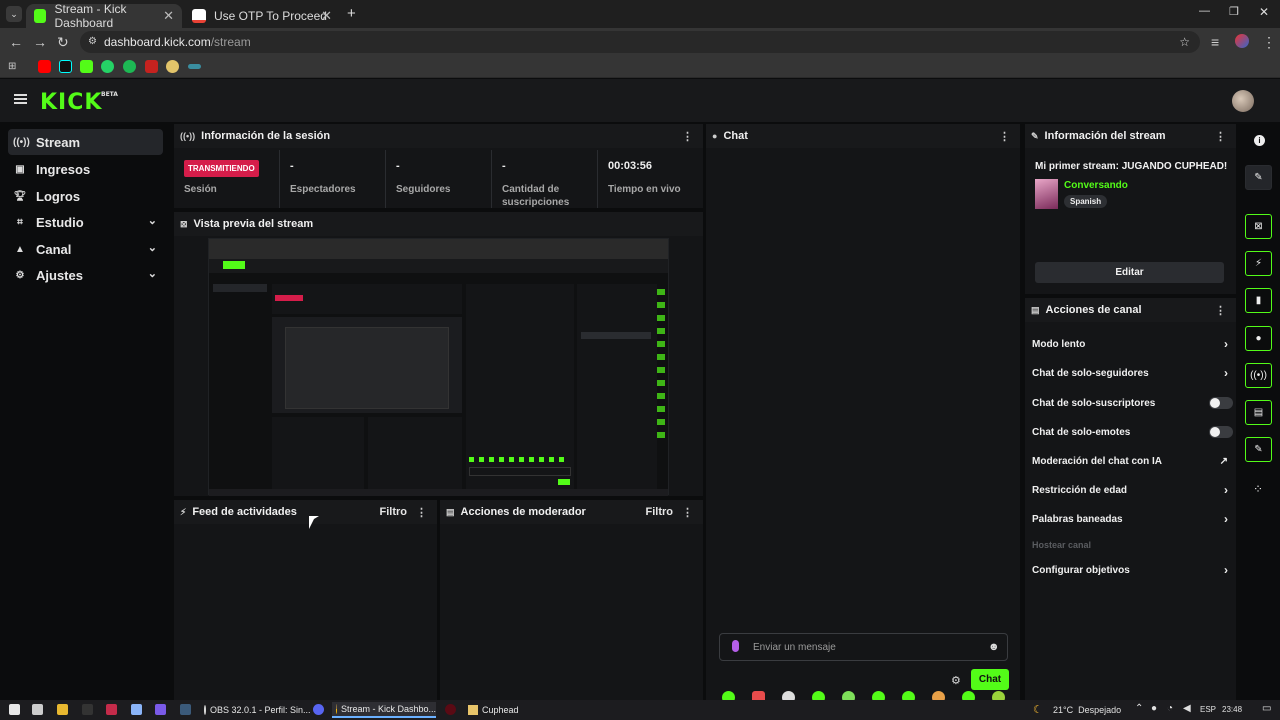 The image size is (1280, 720). Describe the element at coordinates (1204, 11) in the screenshot. I see `minimize-icon: —` at that location.